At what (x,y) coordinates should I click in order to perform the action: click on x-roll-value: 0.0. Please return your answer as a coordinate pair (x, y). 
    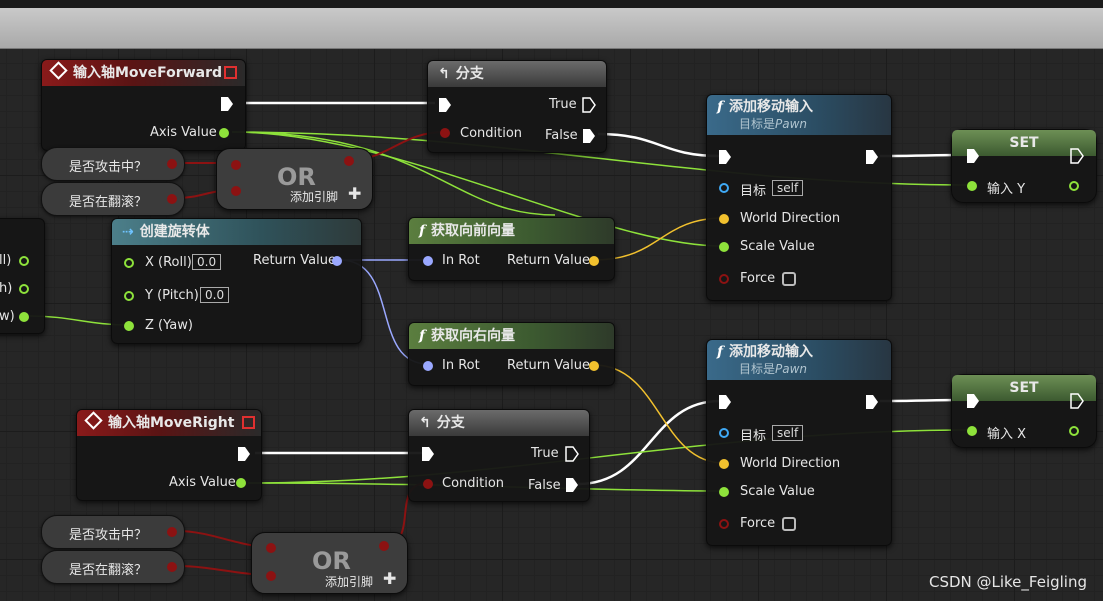
    Looking at the image, I should click on (207, 262).